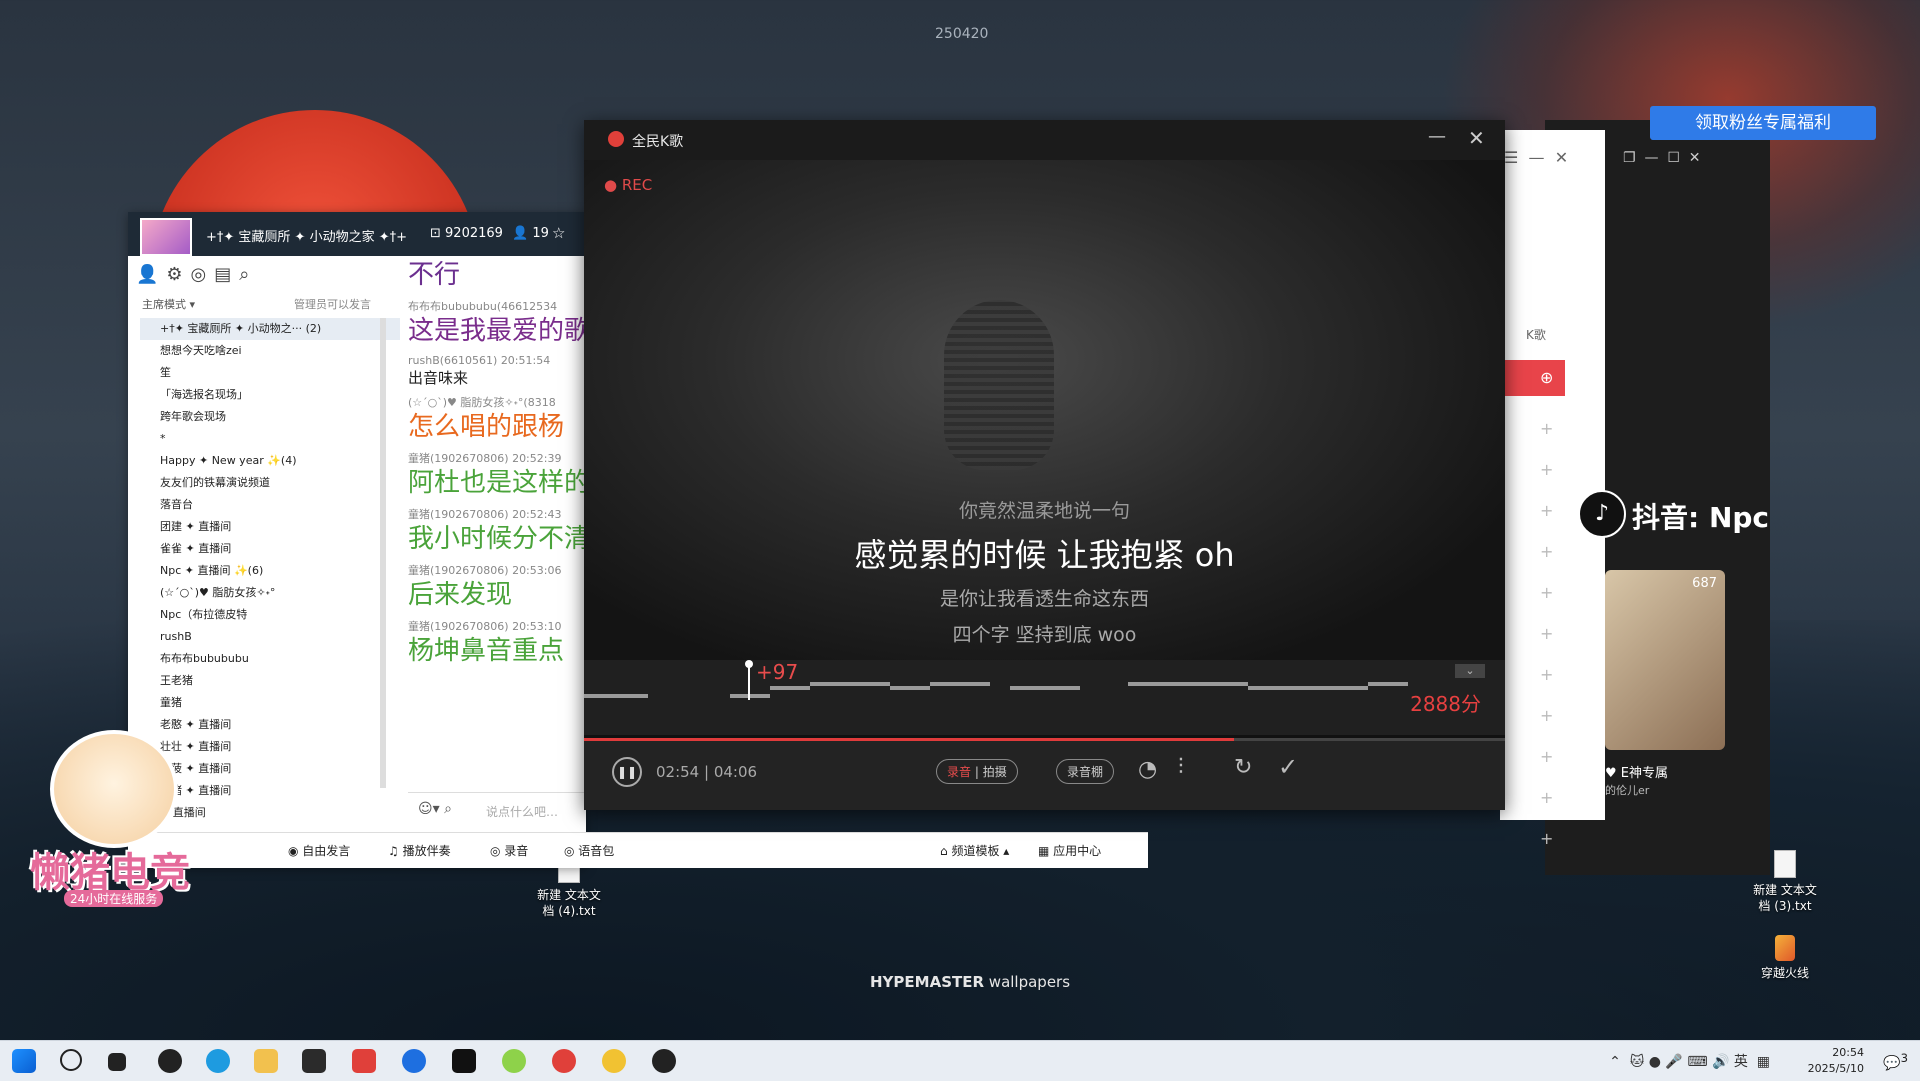 Image resolution: width=1920 pixels, height=1081 pixels. Describe the element at coordinates (1181, 767) in the screenshot. I see `equalizer-icon: ⫶` at that location.